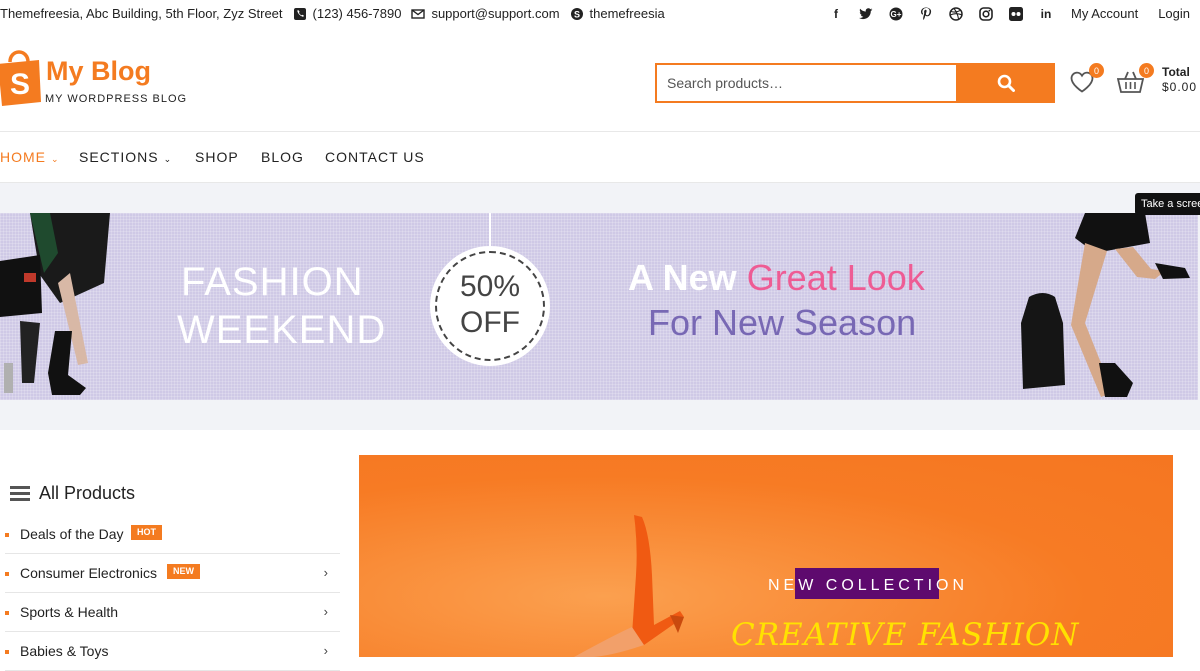 The image size is (1200, 671). I want to click on category-item: Consumer Electronics NEW ›, so click(172, 573).